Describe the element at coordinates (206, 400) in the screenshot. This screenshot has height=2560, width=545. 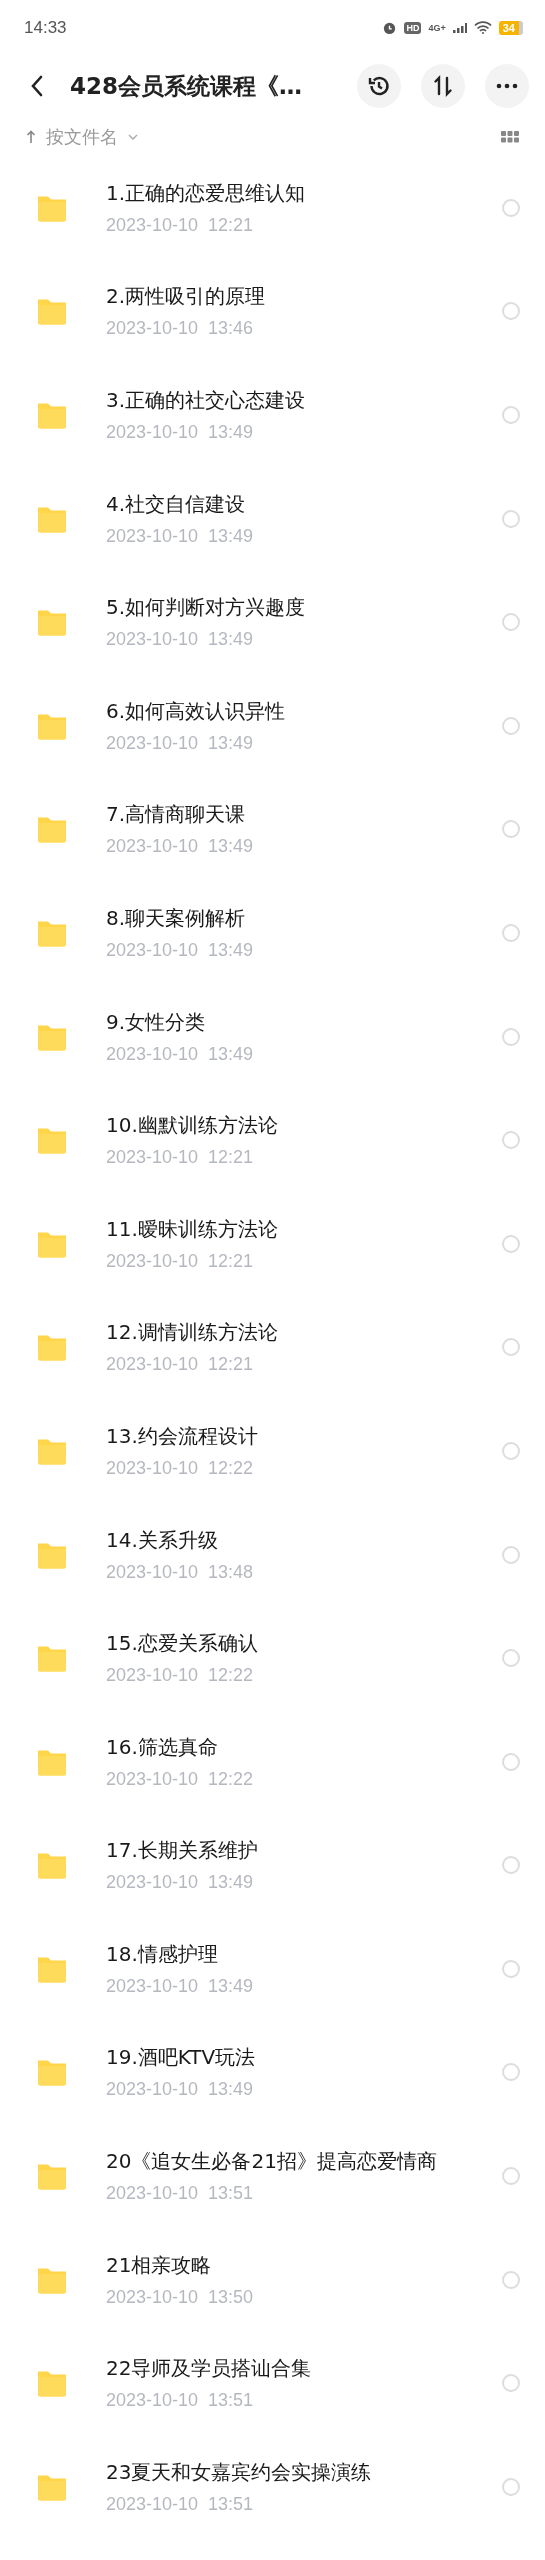
I see `folder-name: 3.正确的社交心态建设` at that location.